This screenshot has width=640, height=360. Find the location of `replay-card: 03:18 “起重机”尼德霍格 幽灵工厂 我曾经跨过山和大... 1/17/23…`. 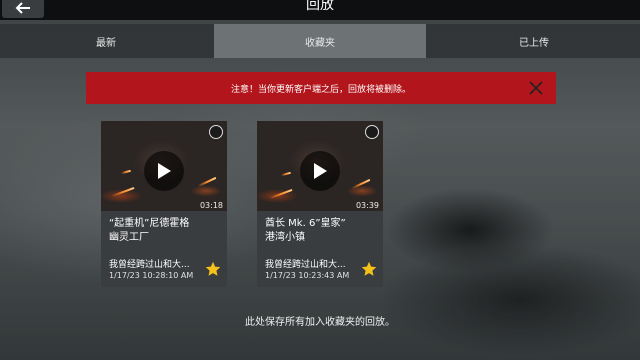

replay-card: 03:18 “起重机”尼德霍格 幽灵工厂 我曾经跨过山和大... 1/17/23… is located at coordinates (164, 204).